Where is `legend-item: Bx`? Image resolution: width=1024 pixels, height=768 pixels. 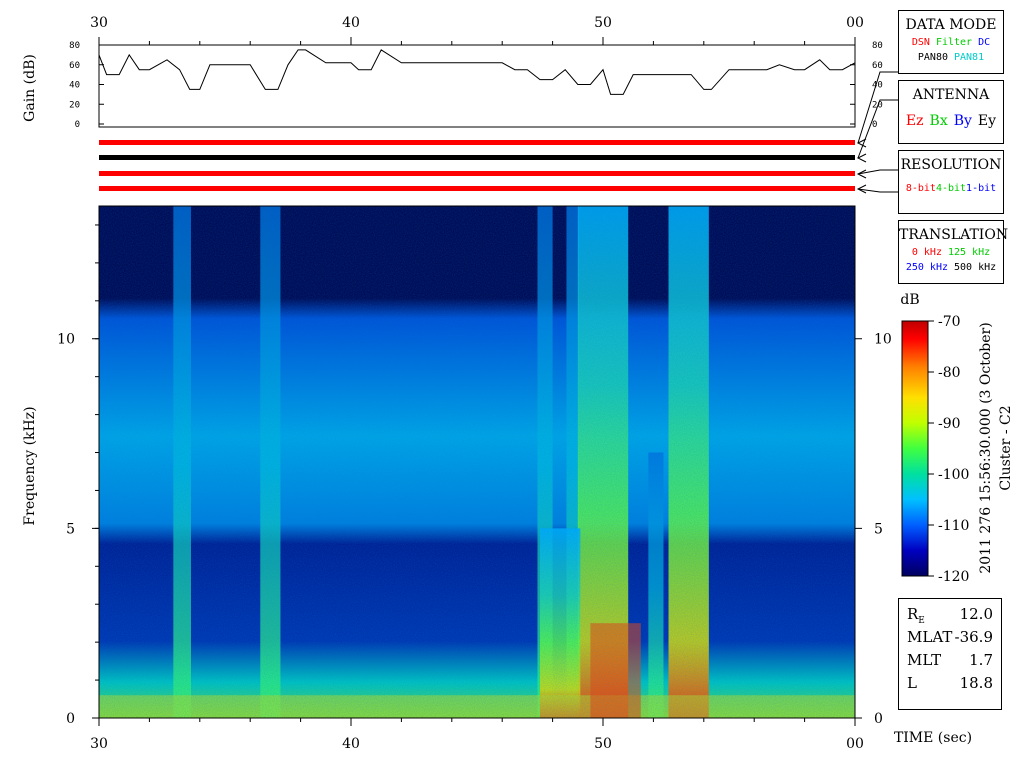
legend-item: Bx is located at coordinates (938, 121).